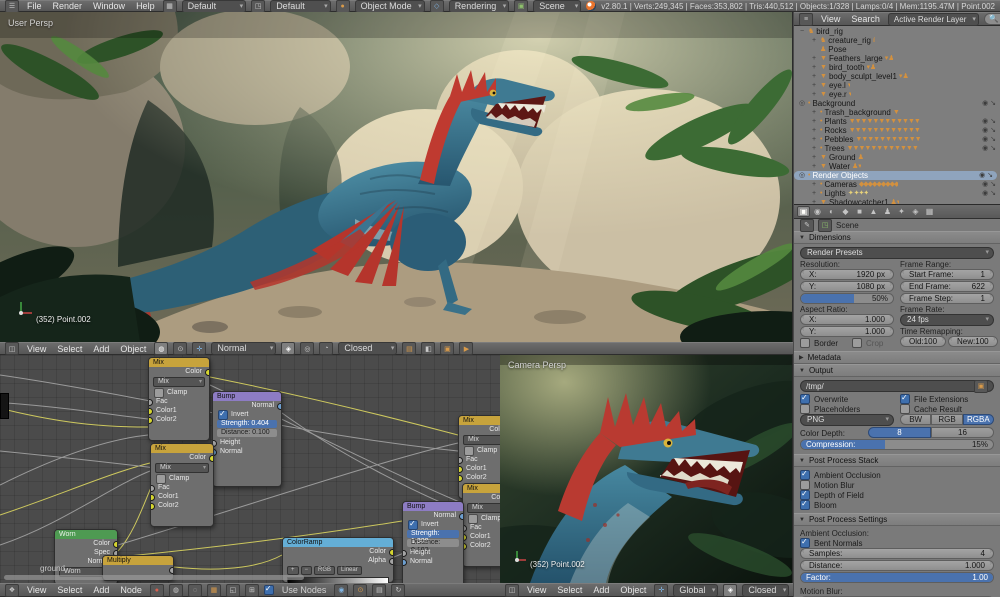 Image resolution: width=1000 pixels, height=597 pixels. Describe the element at coordinates (847, 274) in the screenshot. I see `resolution-x-field: X:1920 px` at that location.